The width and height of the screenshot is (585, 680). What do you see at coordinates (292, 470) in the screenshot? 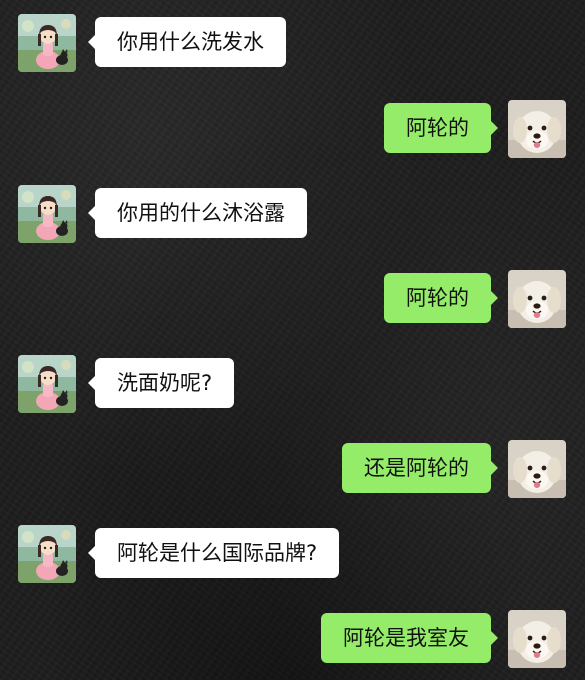
I see `message-row: 还是阿轮的` at bounding box center [292, 470].